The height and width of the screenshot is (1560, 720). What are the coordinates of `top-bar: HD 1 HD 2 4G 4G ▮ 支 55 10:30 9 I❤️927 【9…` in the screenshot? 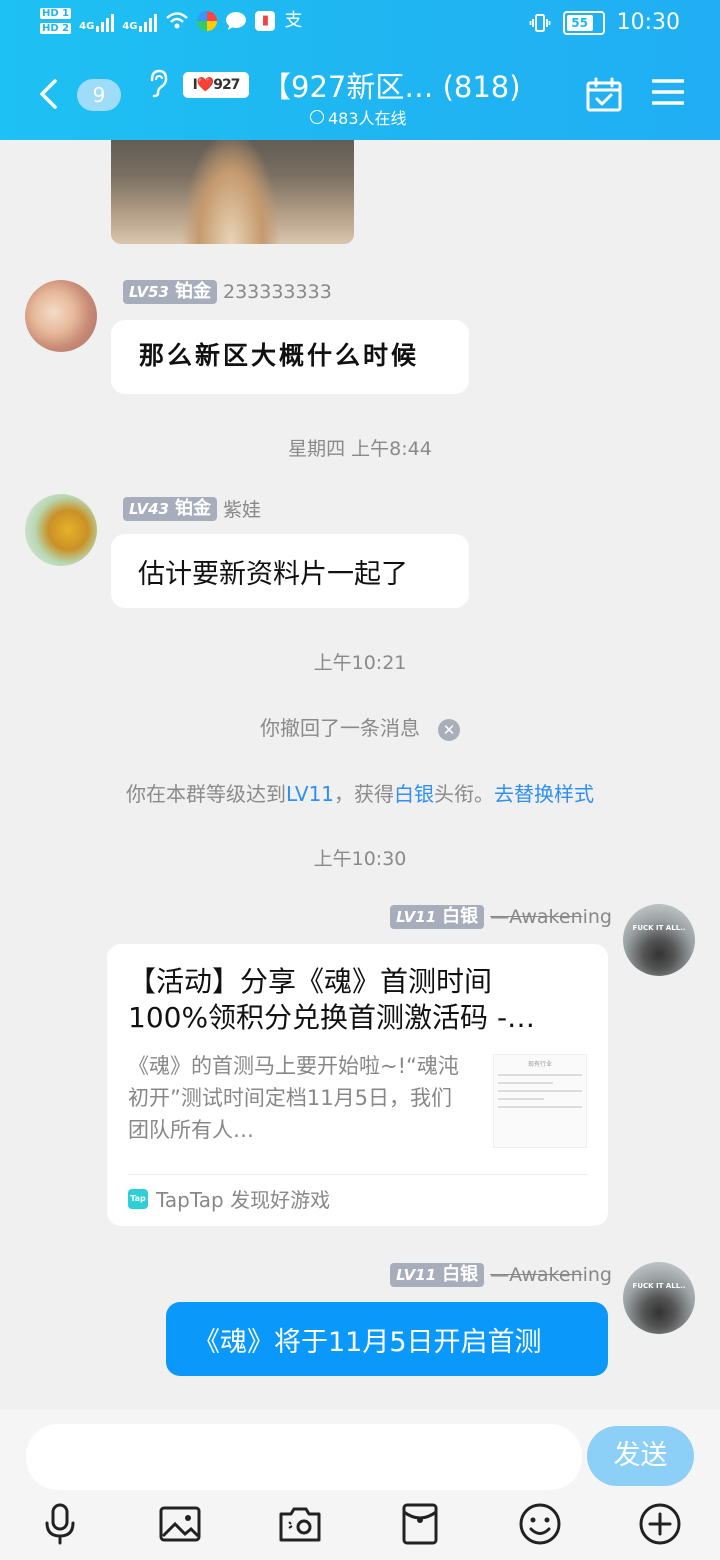 It's located at (360, 70).